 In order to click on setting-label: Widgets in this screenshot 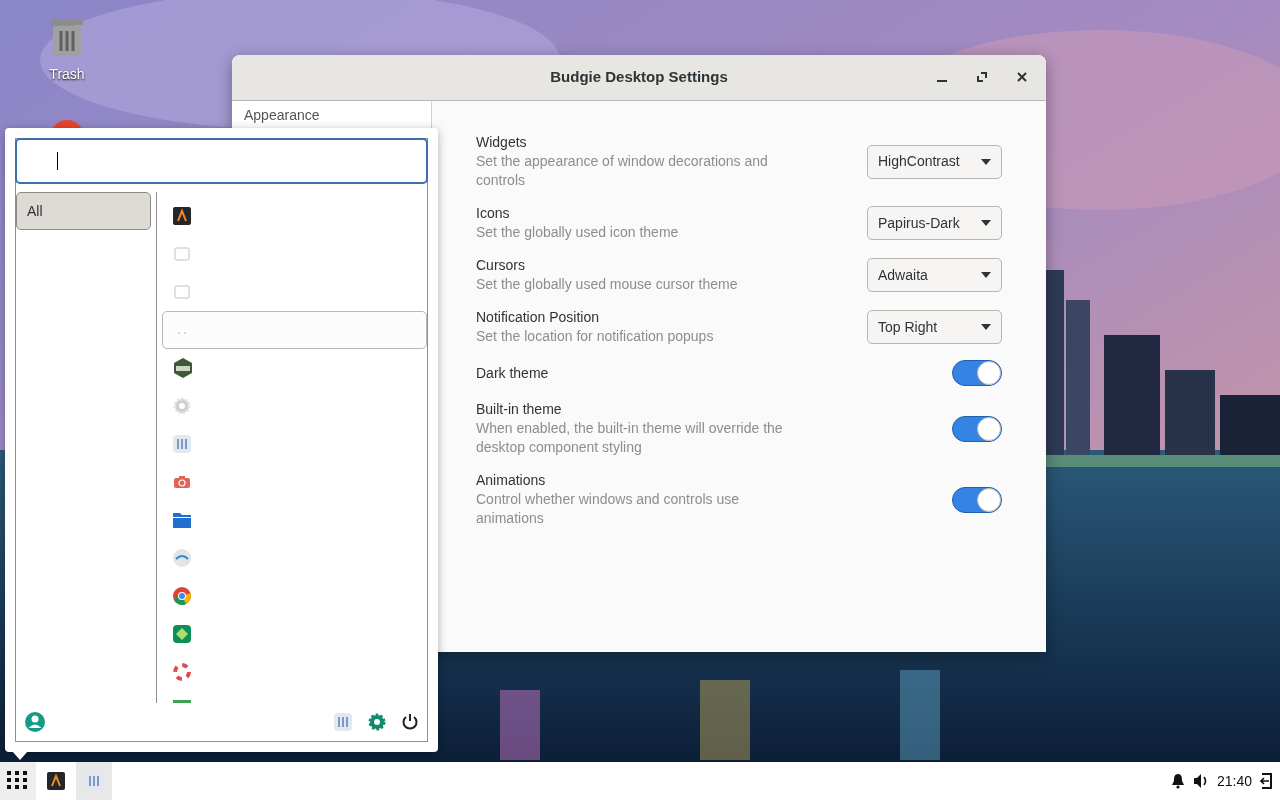, I will do `click(502, 142)`.